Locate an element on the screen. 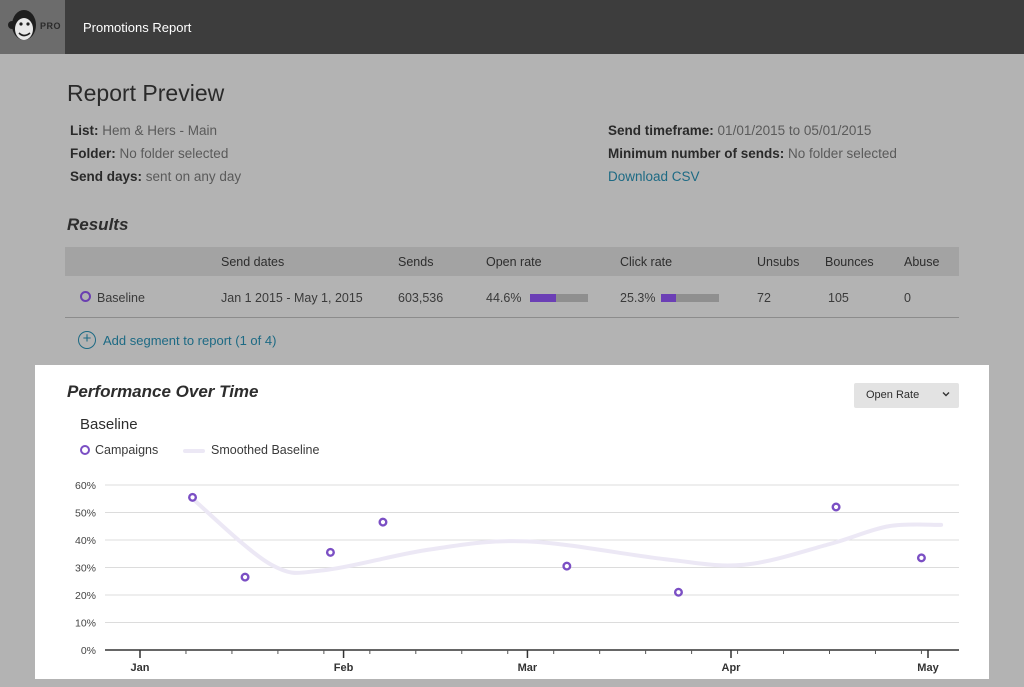 Image resolution: width=1024 pixels, height=687 pixels. column-header-open-rate: Open rate is located at coordinates (514, 262).